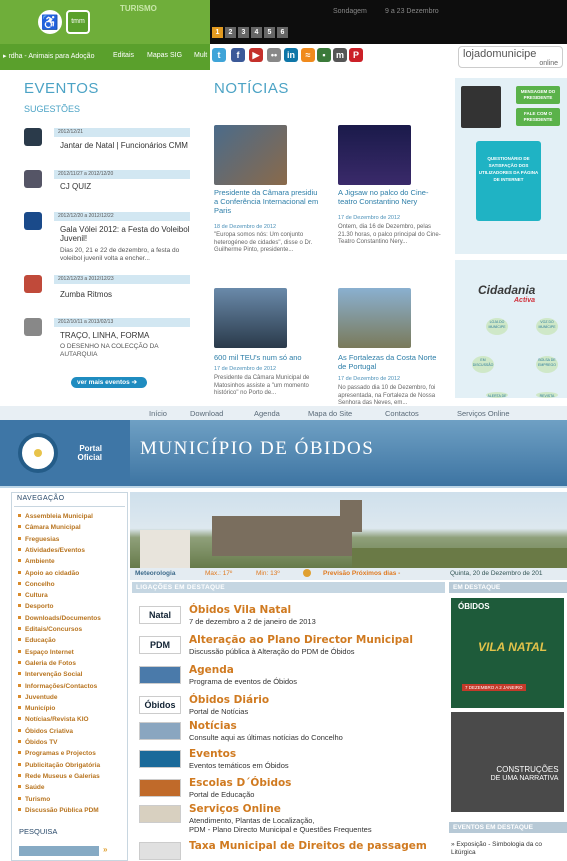 This screenshot has height=861, width=567. What do you see at coordinates (46, 653) in the screenshot?
I see `sidebar-item: Espaço Internet` at bounding box center [46, 653].